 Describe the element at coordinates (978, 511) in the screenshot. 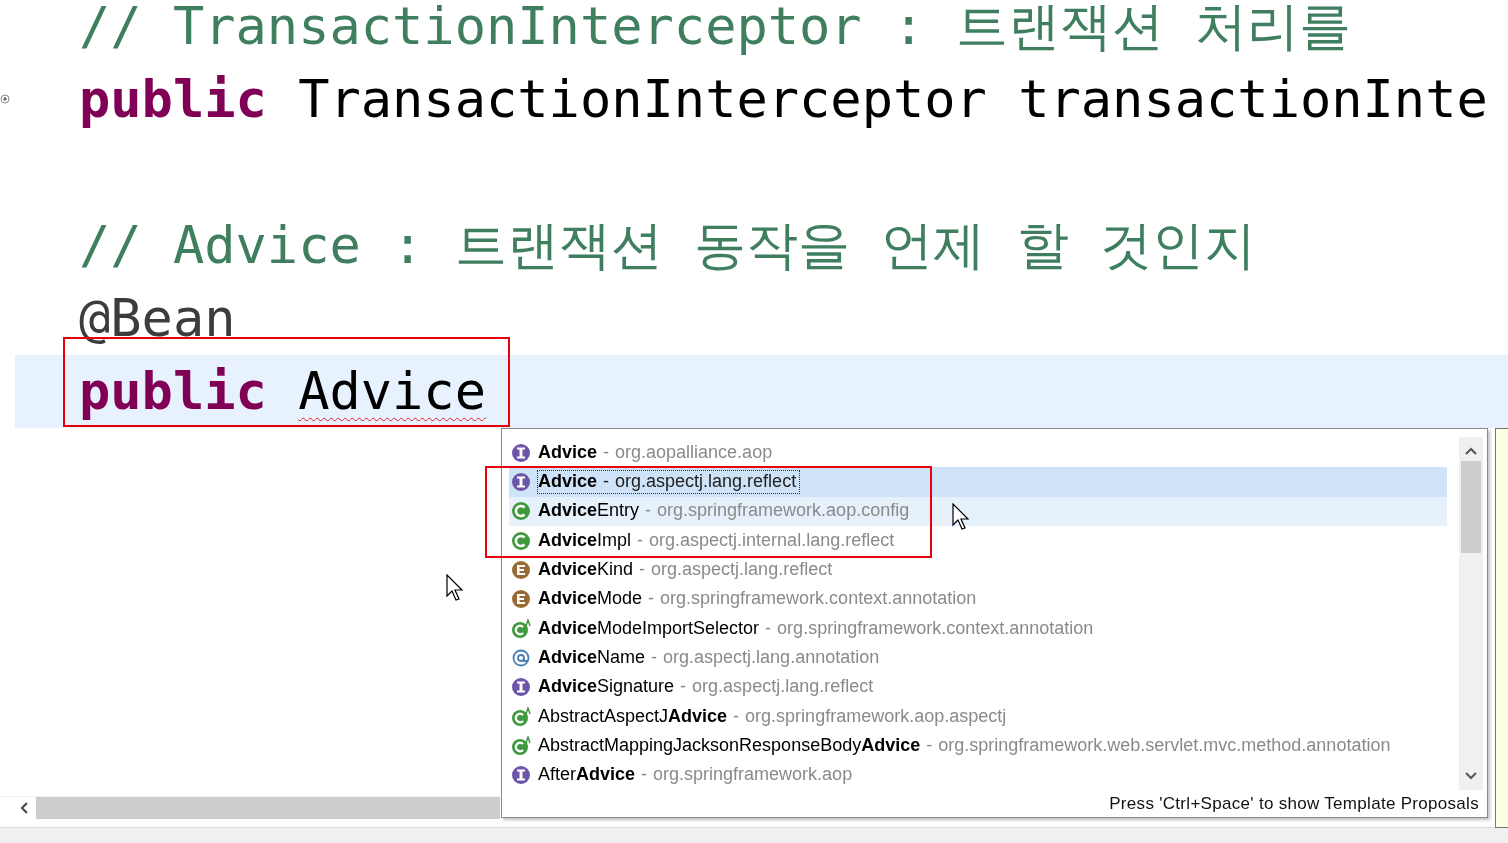

I see `proposal-item: AdviceEntry - org.springframework.aop.config` at that location.